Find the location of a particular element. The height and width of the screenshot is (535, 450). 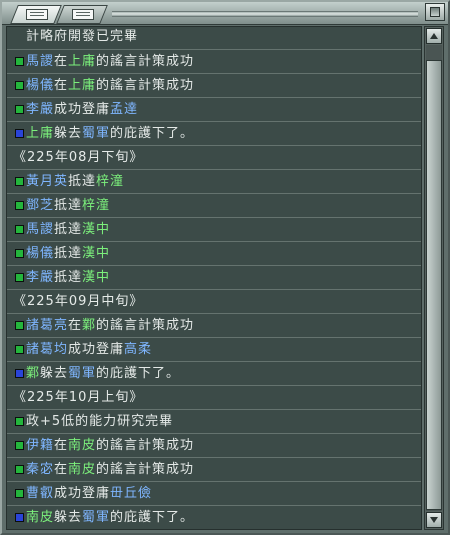

tab-log-active is located at coordinates (36, 14).